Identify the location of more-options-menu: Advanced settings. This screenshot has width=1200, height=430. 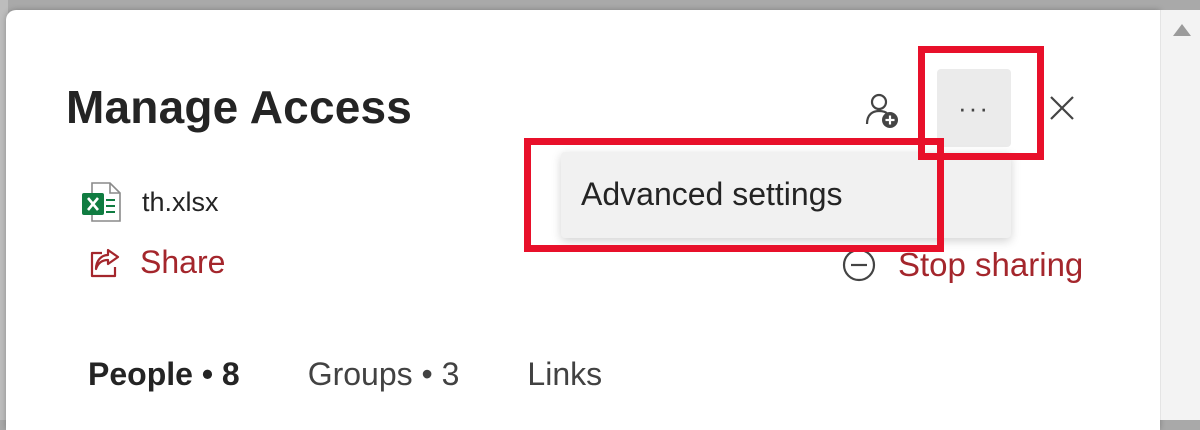
(786, 195).